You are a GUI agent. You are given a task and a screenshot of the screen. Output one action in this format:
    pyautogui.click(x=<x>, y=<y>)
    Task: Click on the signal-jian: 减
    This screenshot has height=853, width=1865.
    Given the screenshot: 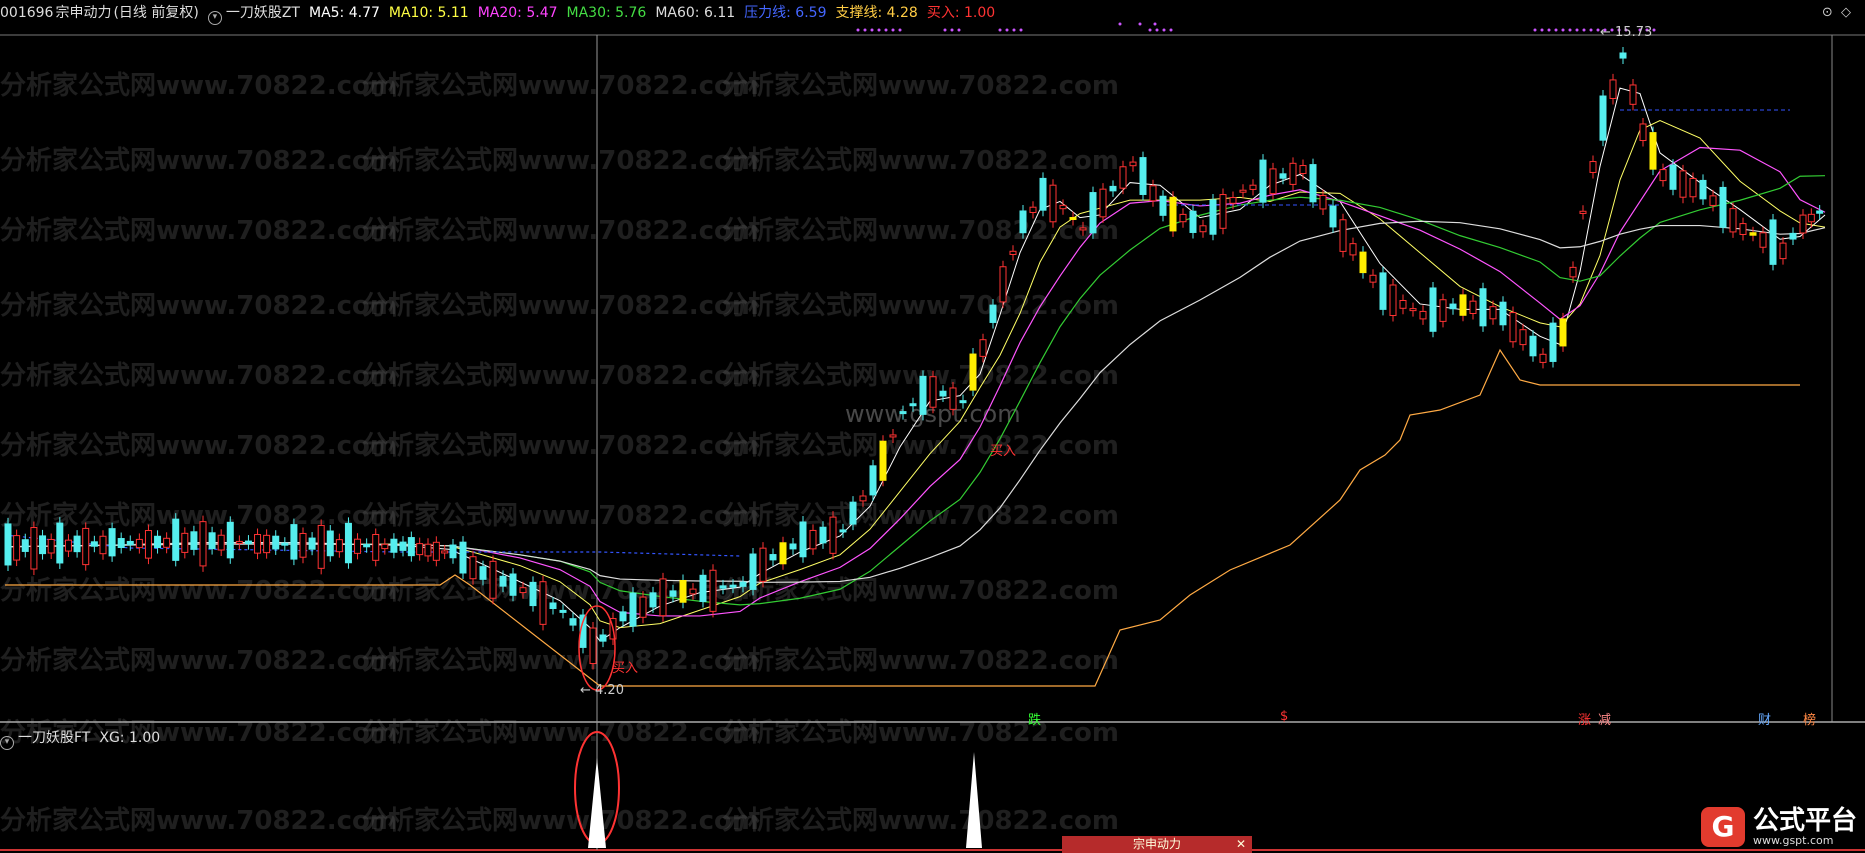 What is the action you would take?
    pyautogui.click(x=1604, y=718)
    